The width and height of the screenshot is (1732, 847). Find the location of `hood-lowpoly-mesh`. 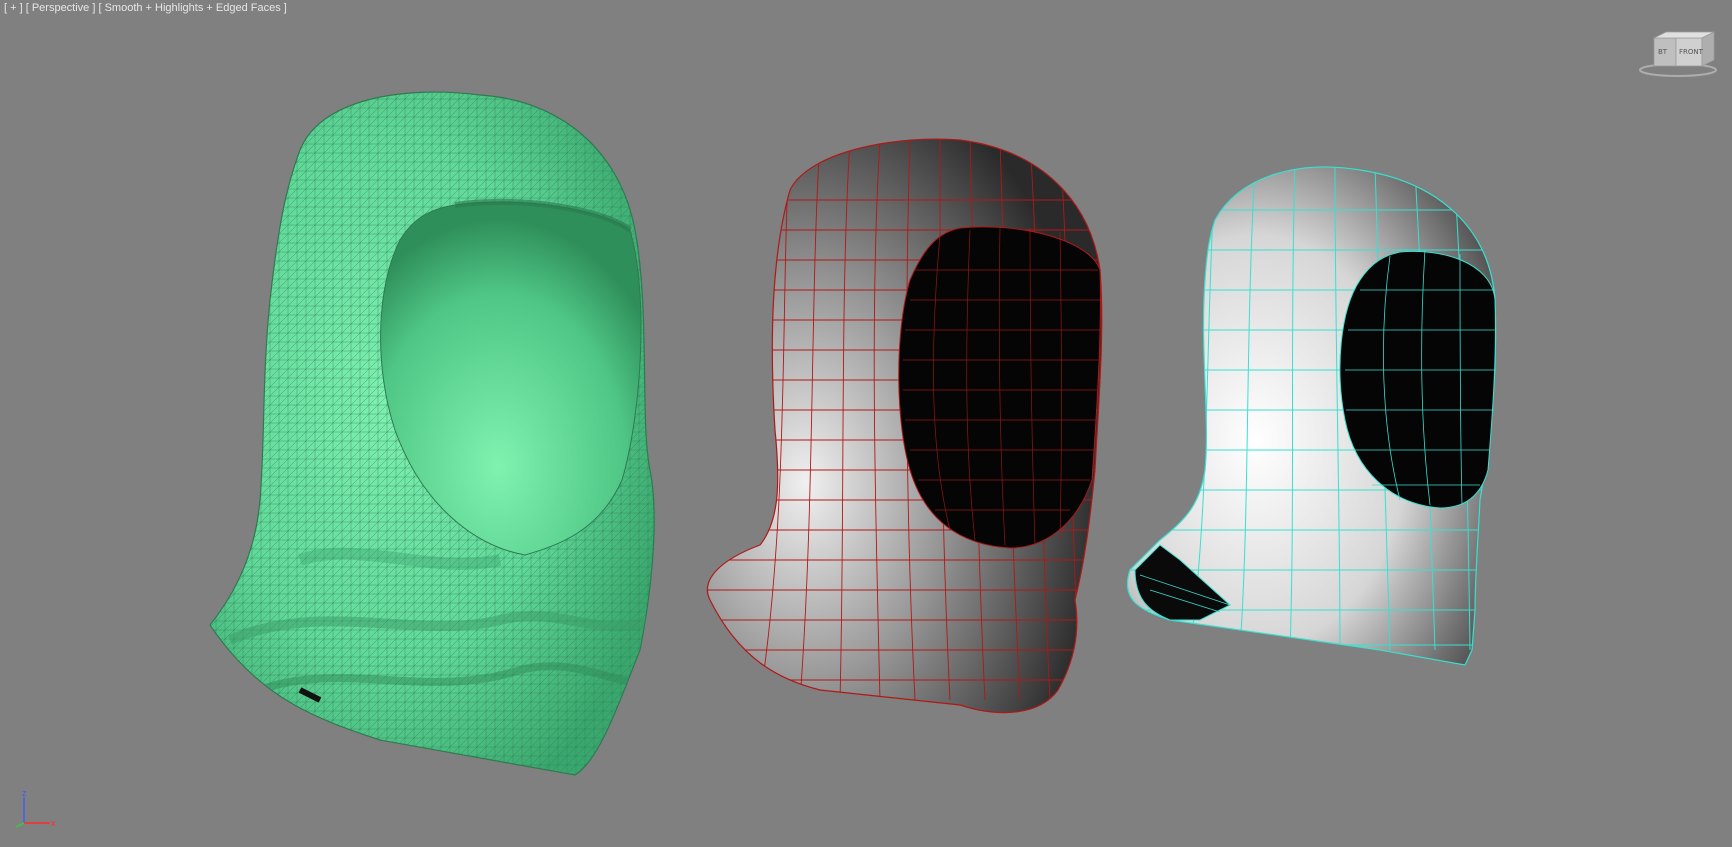

hood-lowpoly-mesh is located at coordinates (1313, 413).